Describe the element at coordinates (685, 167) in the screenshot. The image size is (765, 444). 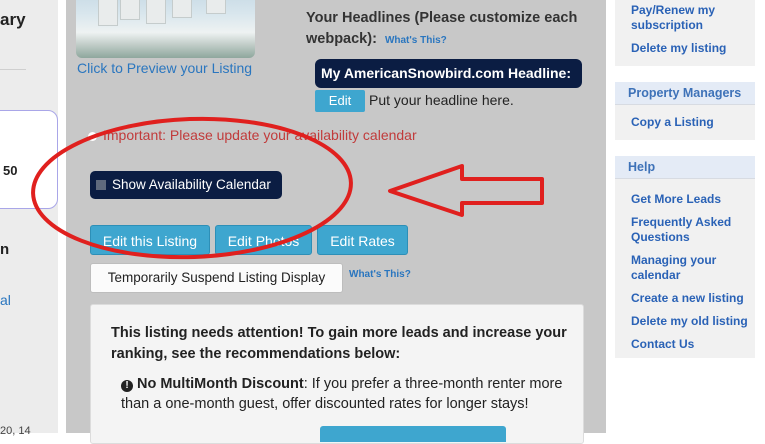
I see `help-header: Help` at that location.